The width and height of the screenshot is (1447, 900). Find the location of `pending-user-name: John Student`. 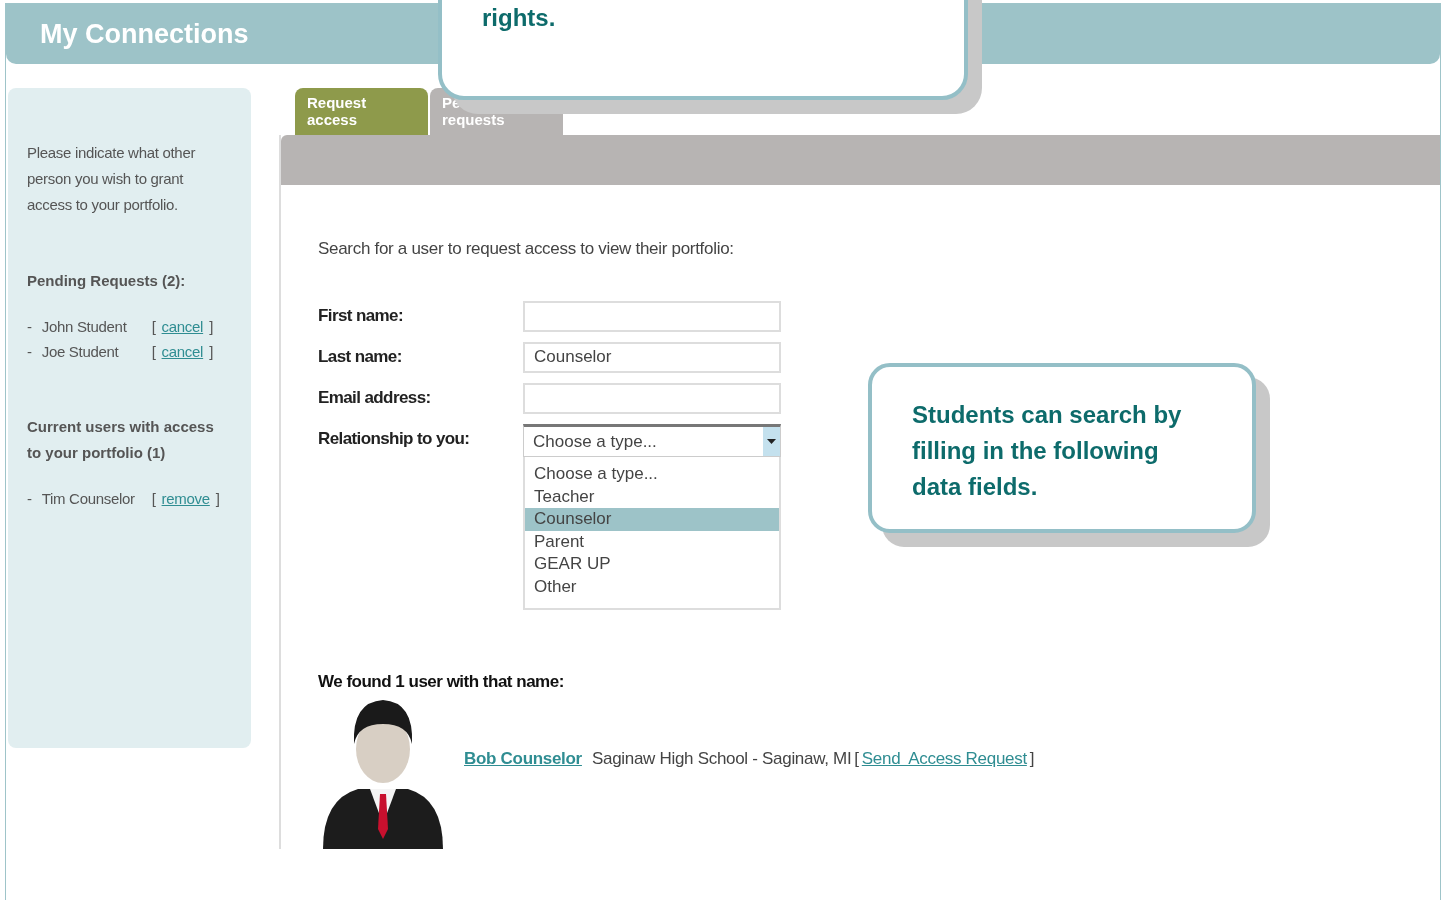

pending-user-name: John Student is located at coordinates (84, 327).